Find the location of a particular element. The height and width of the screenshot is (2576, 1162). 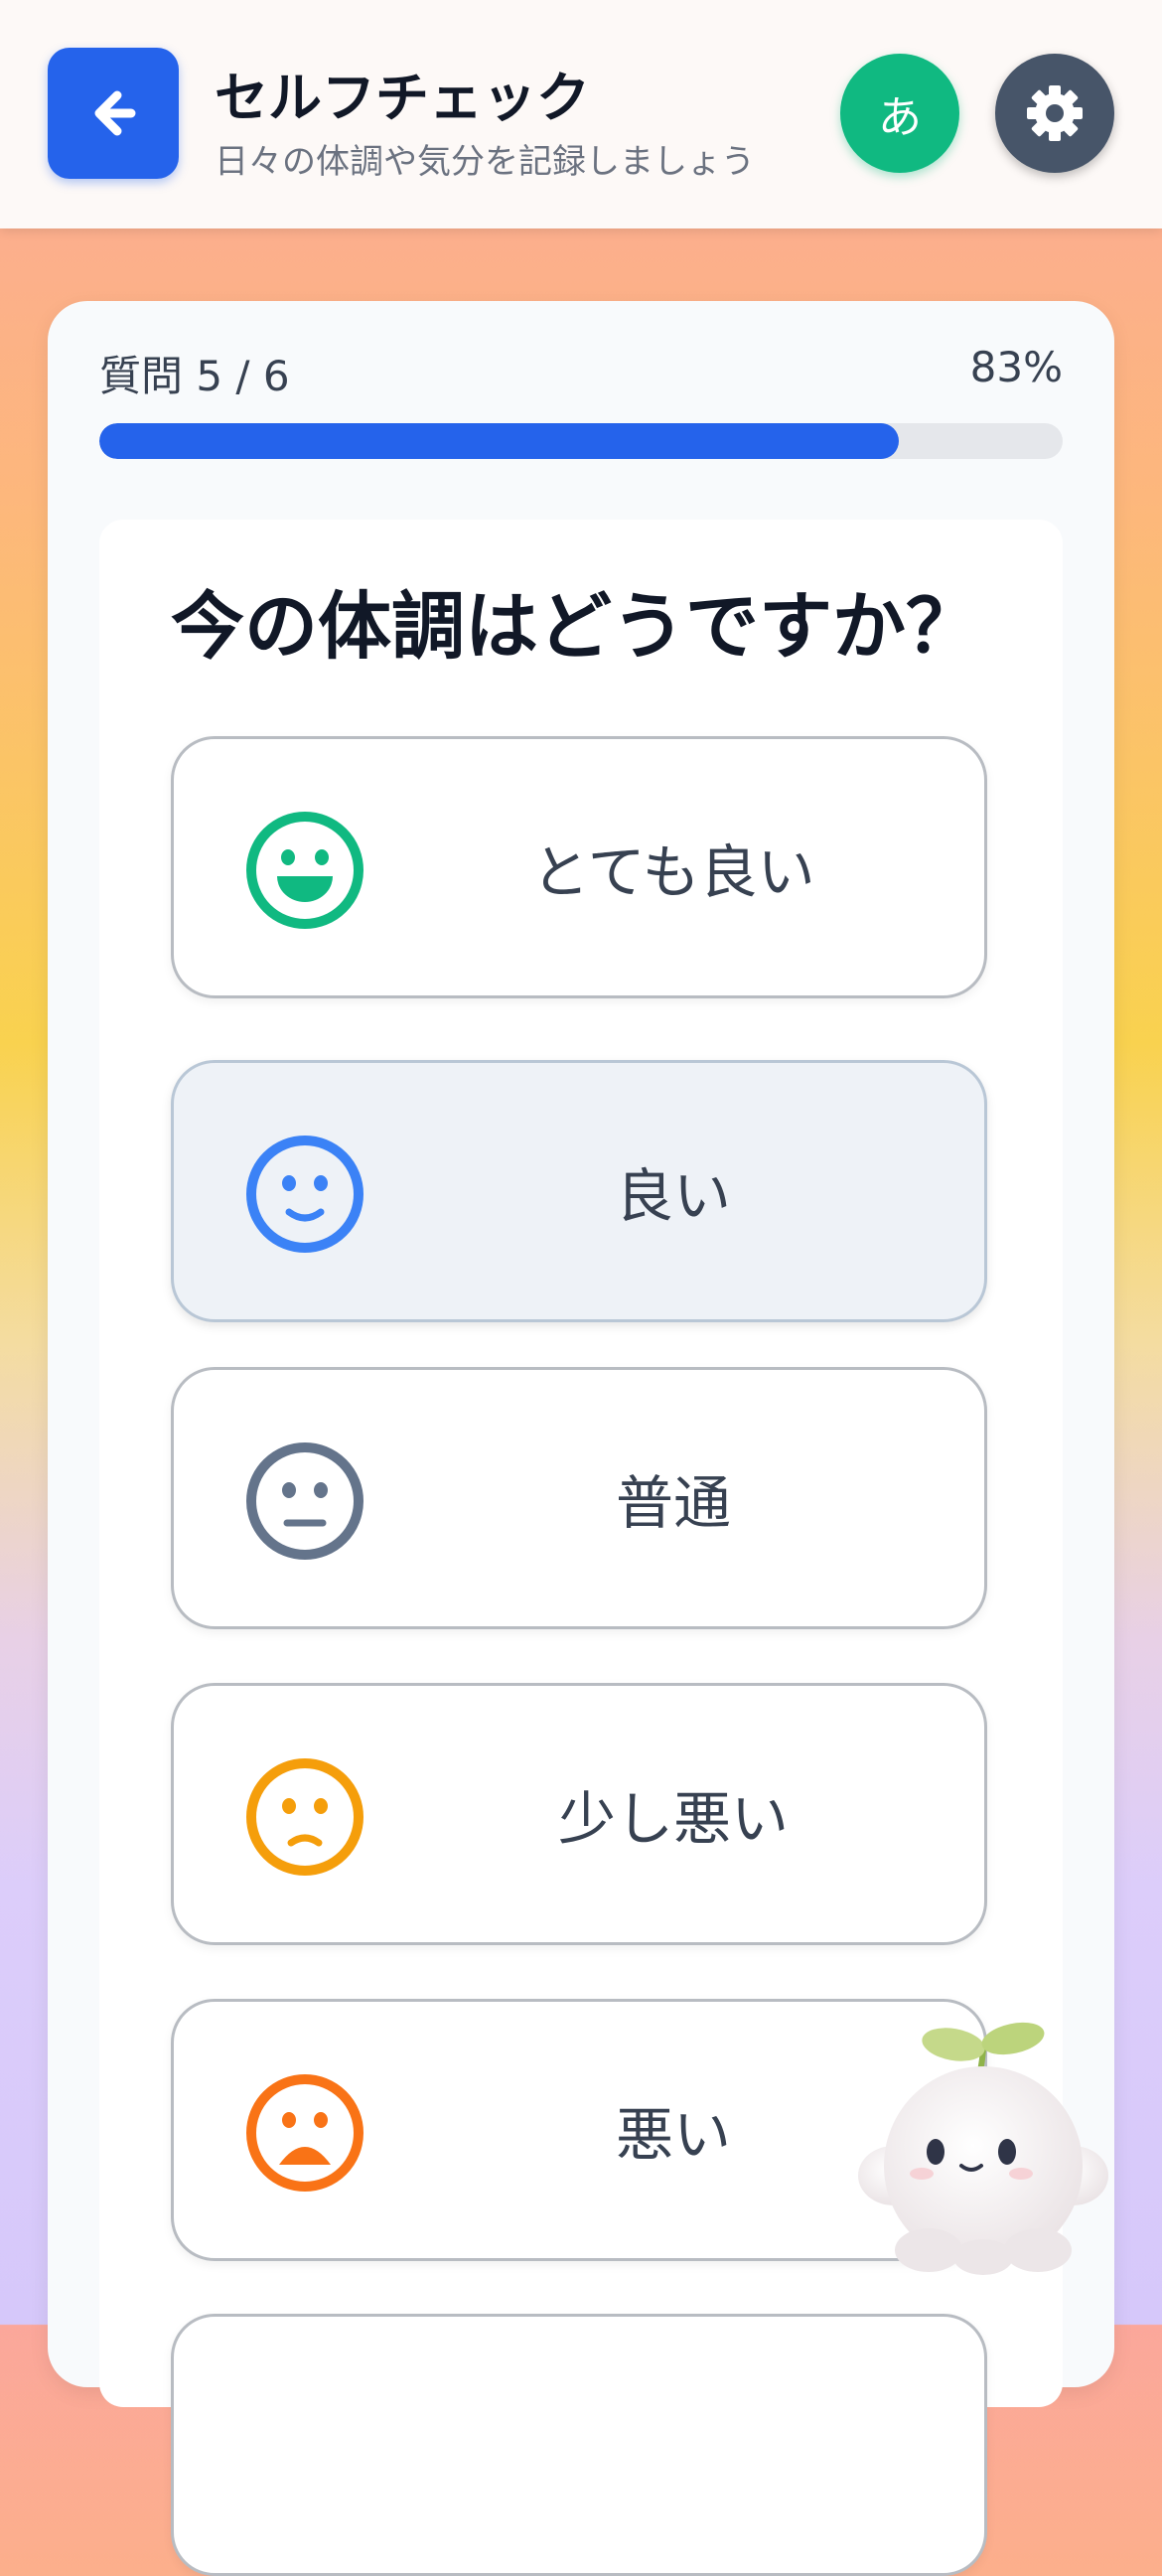

very-happy-face-icon is located at coordinates (304, 871).